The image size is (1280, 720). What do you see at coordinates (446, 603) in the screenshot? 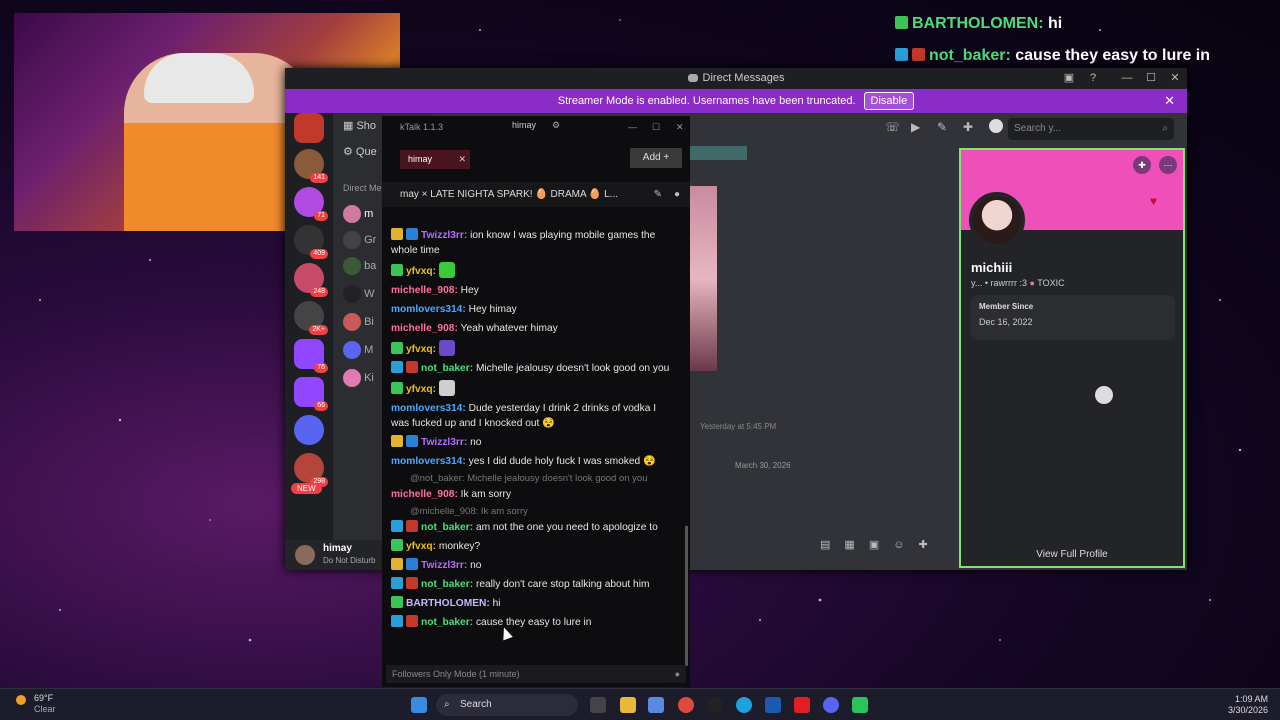
I see `chat-username: BARTHOLOMEN` at bounding box center [446, 603].